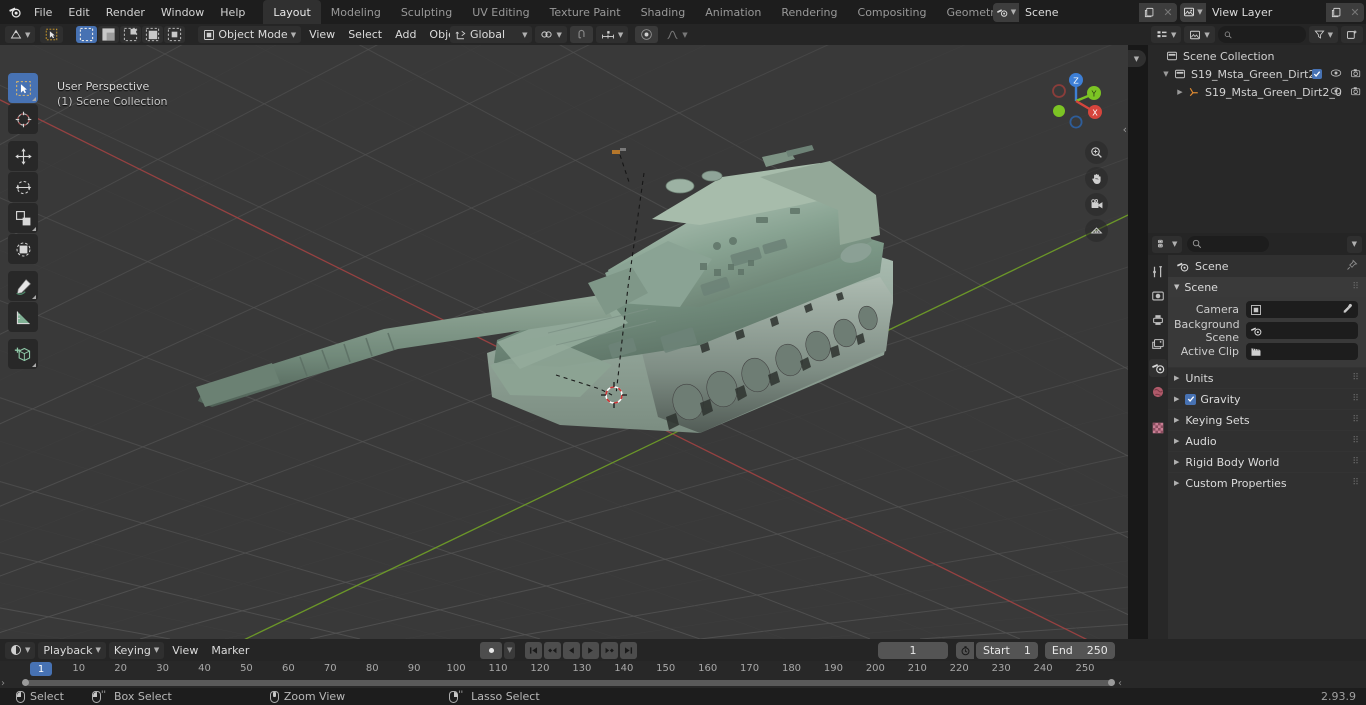 Image resolution: width=1366 pixels, height=705 pixels. What do you see at coordinates (1302, 351) in the screenshot?
I see `active-clip-field` at bounding box center [1302, 351].